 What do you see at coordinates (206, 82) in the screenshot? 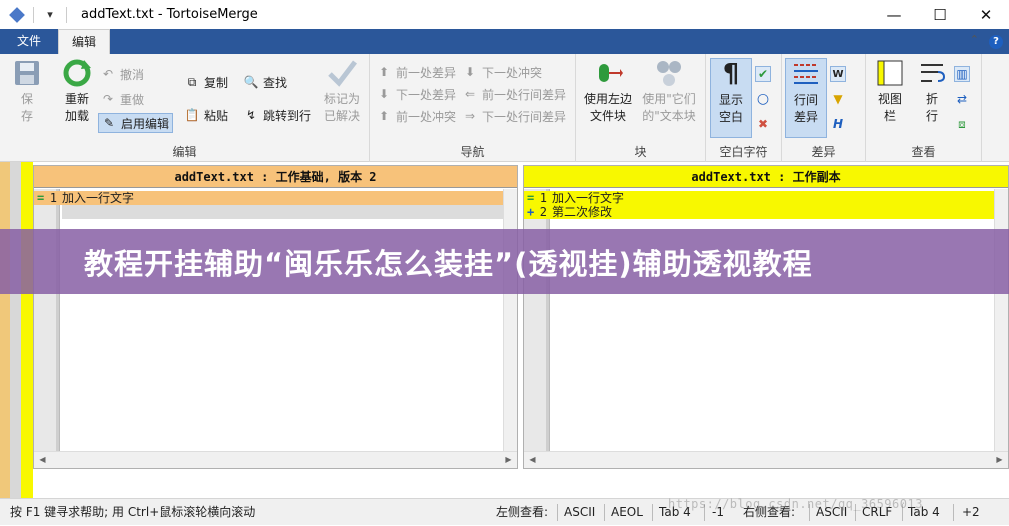
I see `copy-button: ⧉ 复制` at bounding box center [206, 82].